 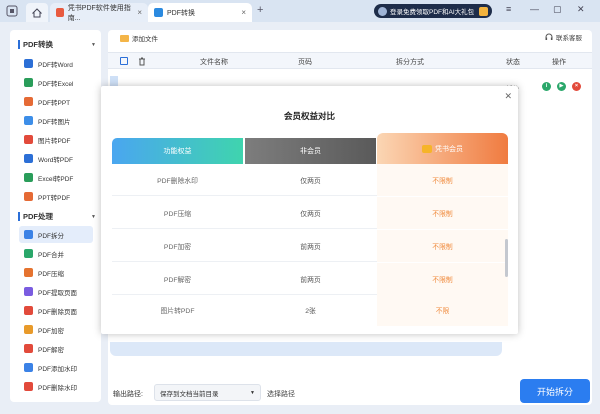 I want to click on app-menu-icon, so click(x=12, y=11).